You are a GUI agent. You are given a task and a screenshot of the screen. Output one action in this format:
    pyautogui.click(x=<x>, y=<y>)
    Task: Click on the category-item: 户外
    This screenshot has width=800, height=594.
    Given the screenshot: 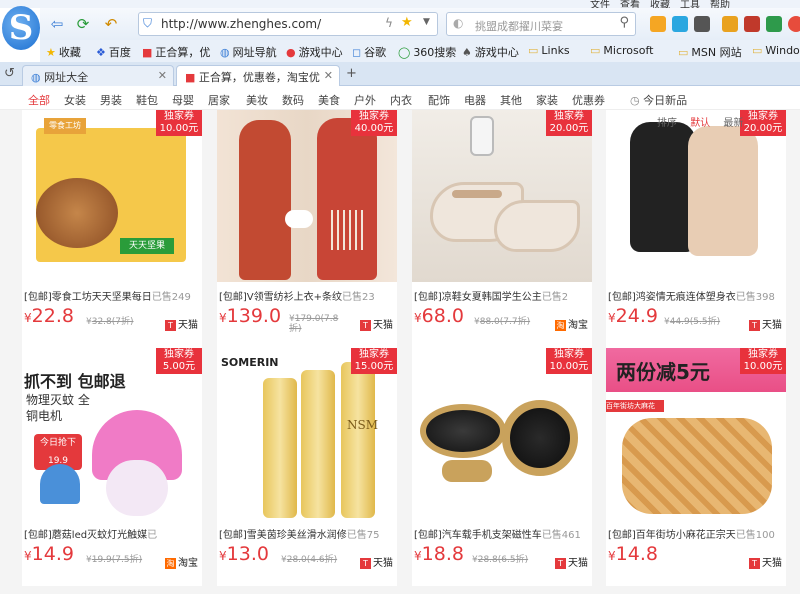 What is the action you would take?
    pyautogui.click(x=365, y=100)
    